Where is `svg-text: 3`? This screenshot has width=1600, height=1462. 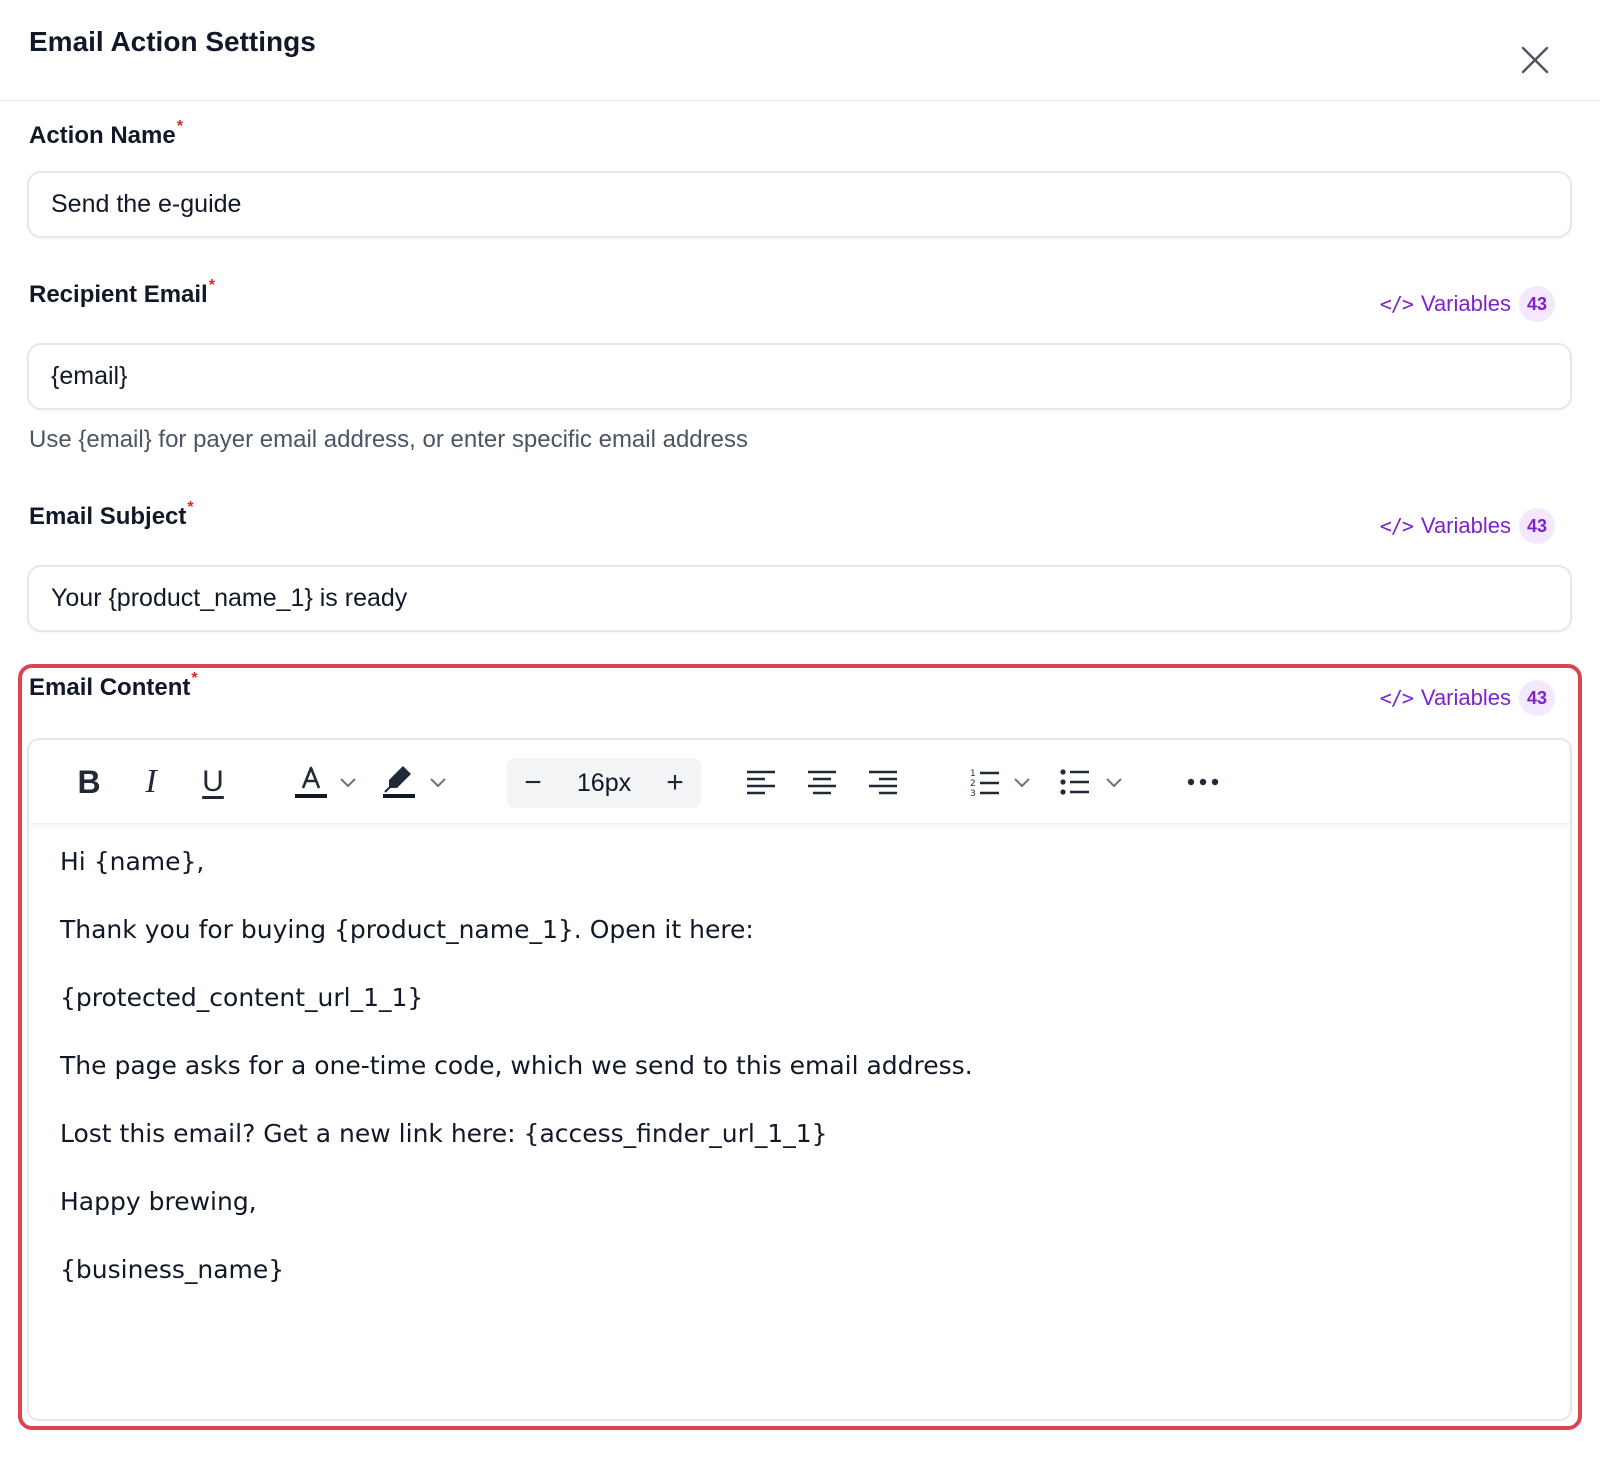
svg-text: 3 is located at coordinates (973, 793).